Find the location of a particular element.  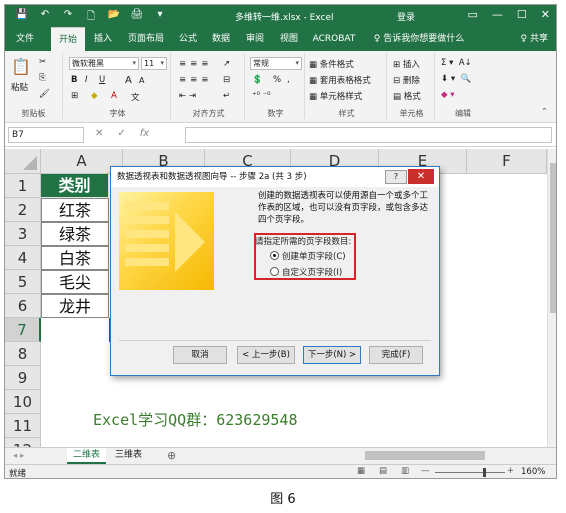

tab-home: 开始 is located at coordinates (68, 39).